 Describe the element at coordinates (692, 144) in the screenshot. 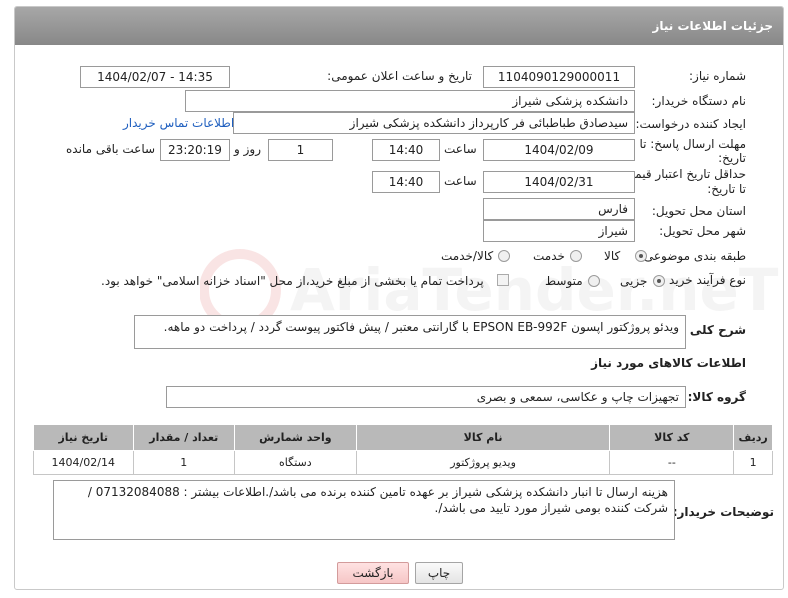

I see `deadline-label: مهلت ارسال پاسخ: تا` at that location.